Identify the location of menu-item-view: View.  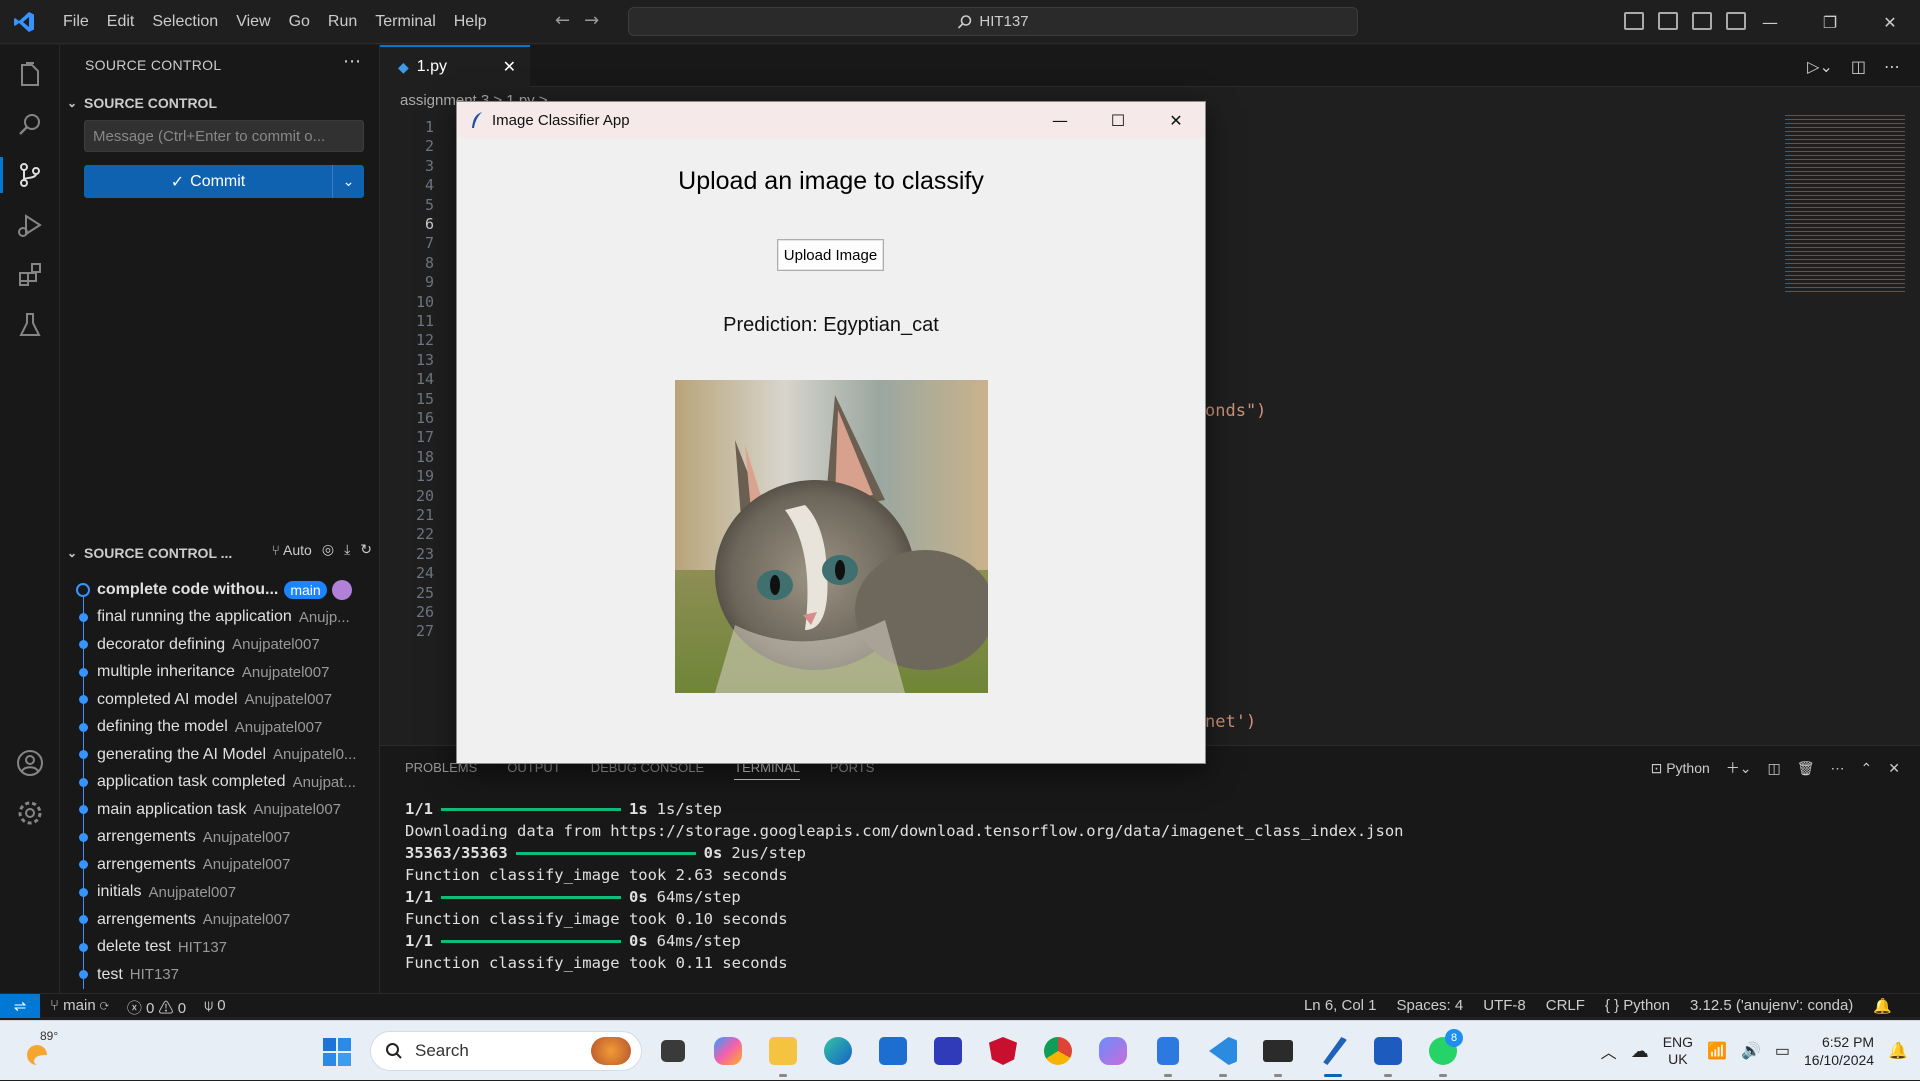
(253, 22).